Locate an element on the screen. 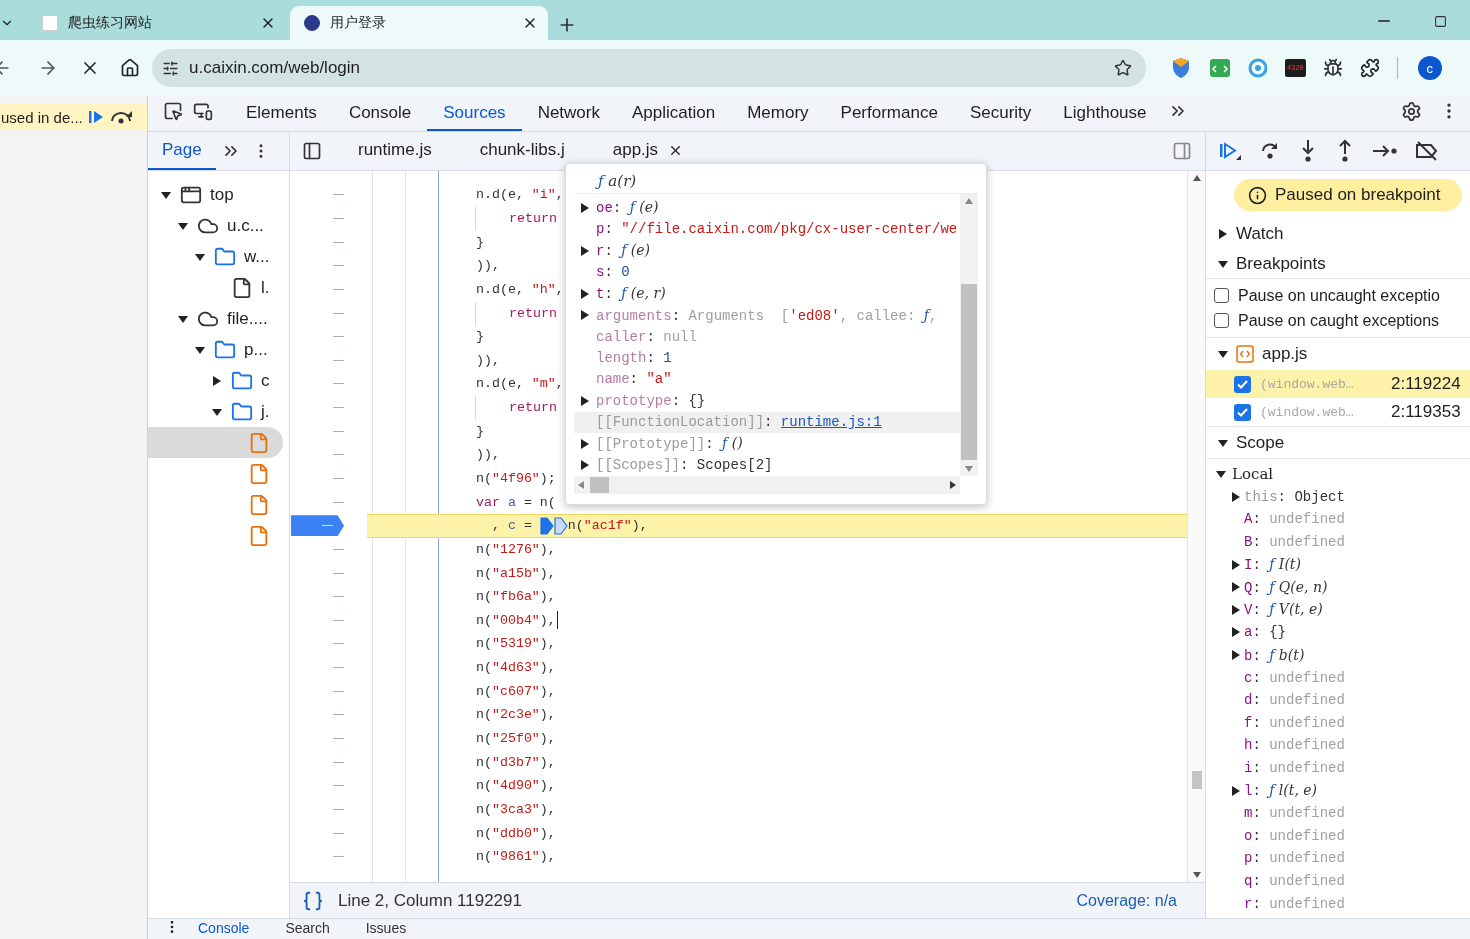  devtools-tab: Application is located at coordinates (674, 113).